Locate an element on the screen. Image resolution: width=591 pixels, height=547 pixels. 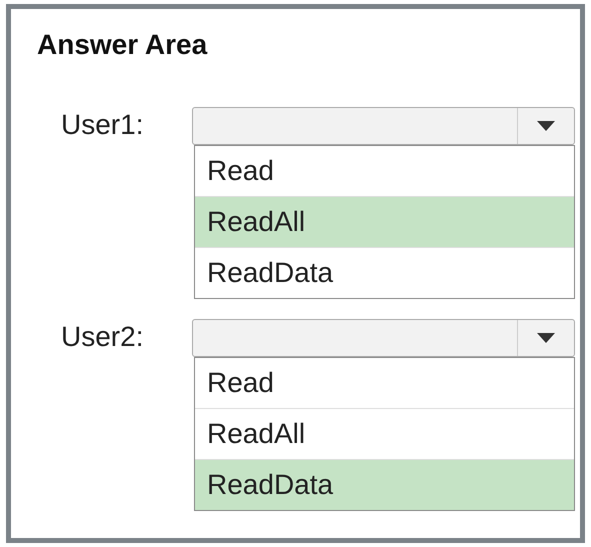
user-label: User2: is located at coordinates (102, 337).